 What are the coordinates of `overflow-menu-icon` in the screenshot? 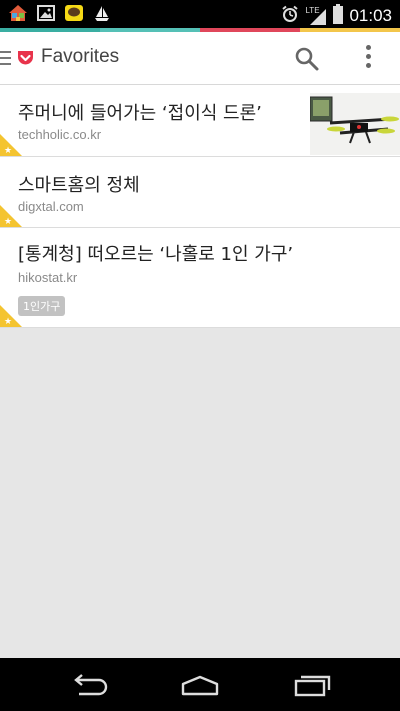 It's located at (368, 58).